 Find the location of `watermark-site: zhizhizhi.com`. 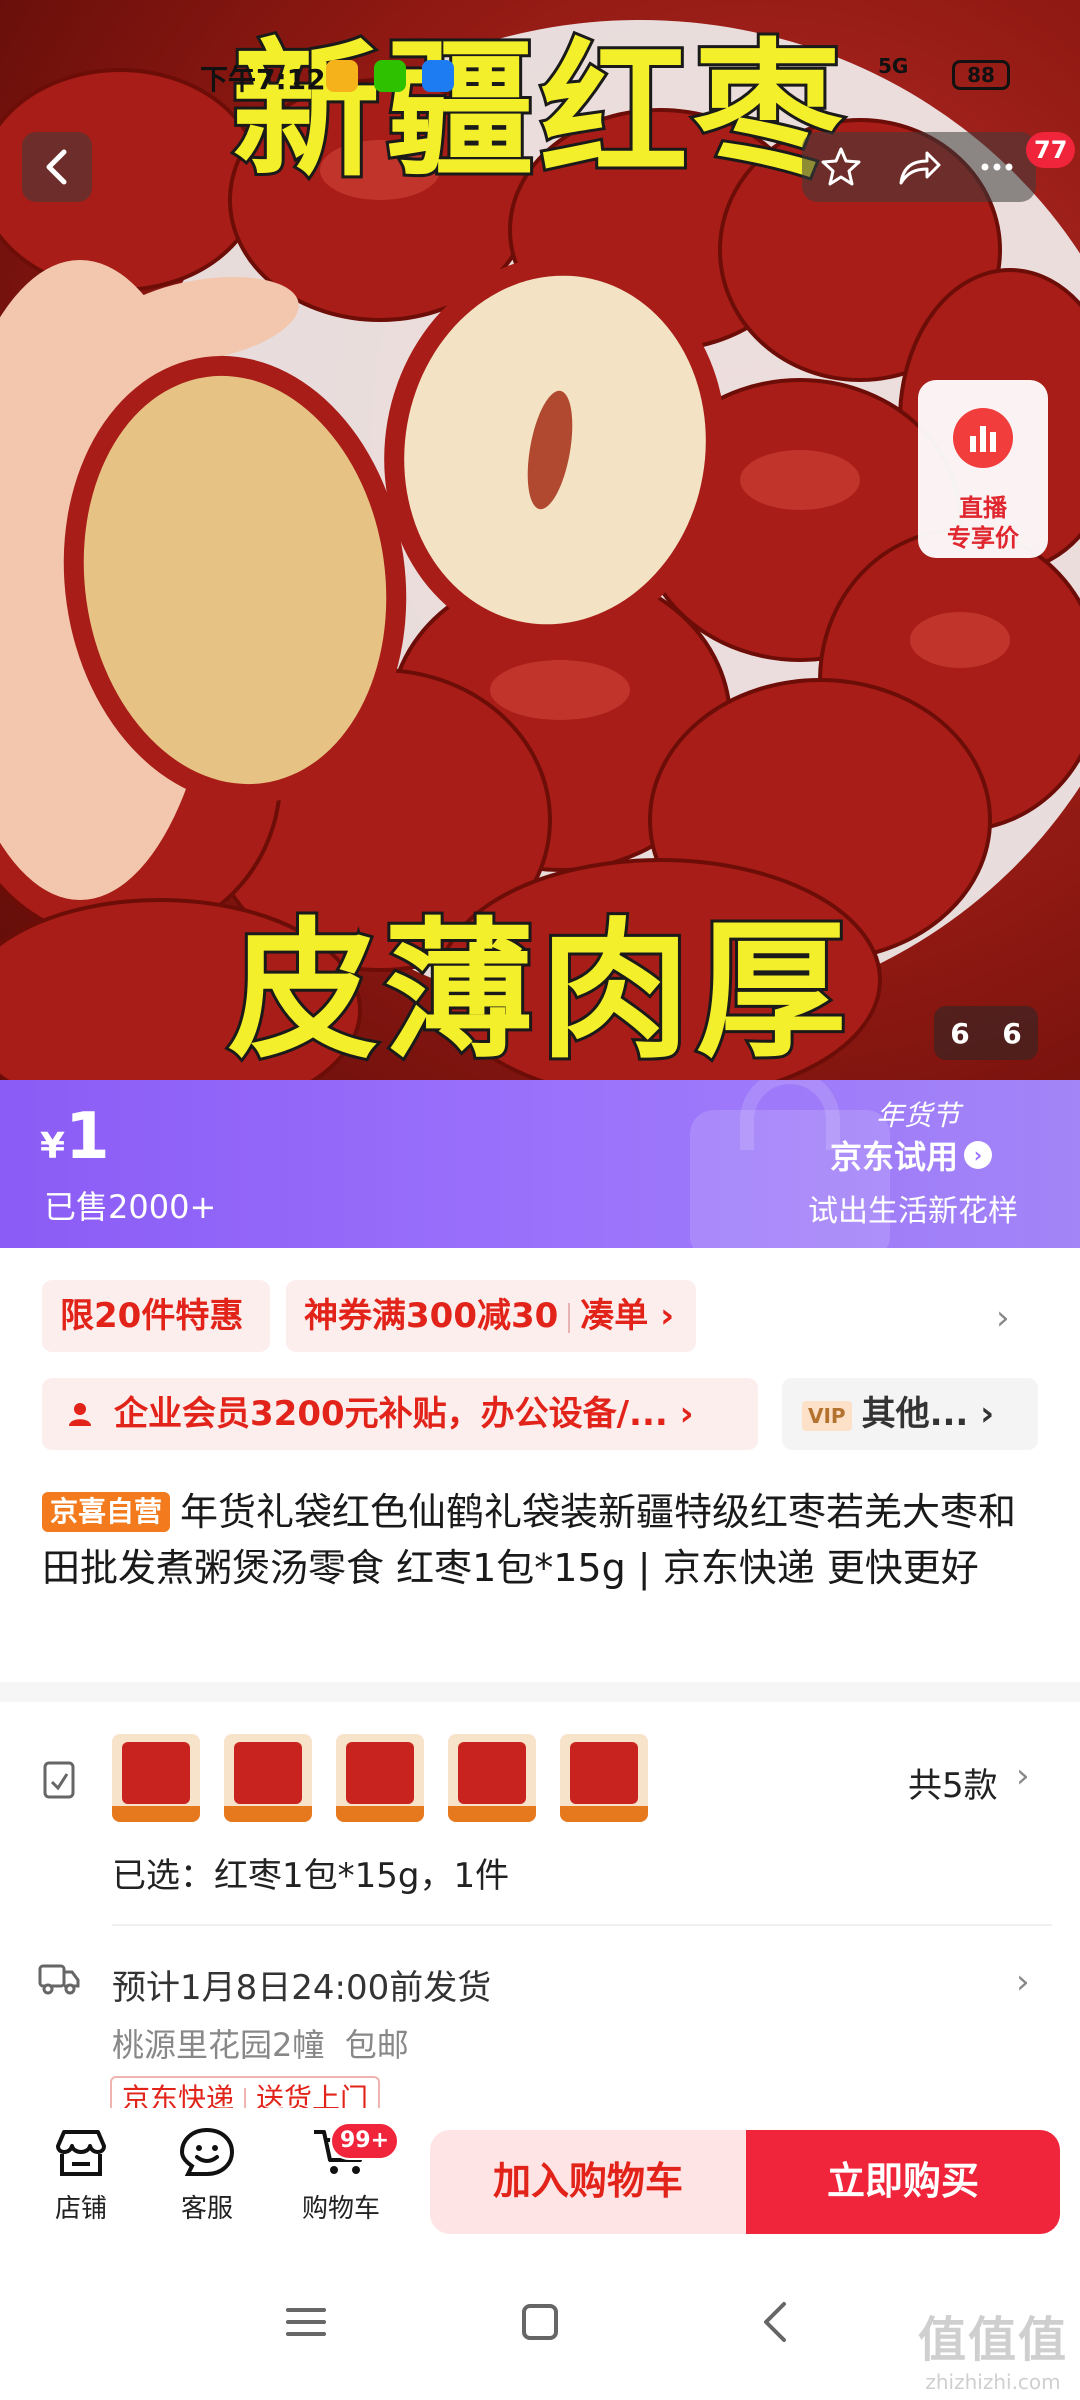

watermark-site: zhizhizhi.com is located at coordinates (993, 2382).